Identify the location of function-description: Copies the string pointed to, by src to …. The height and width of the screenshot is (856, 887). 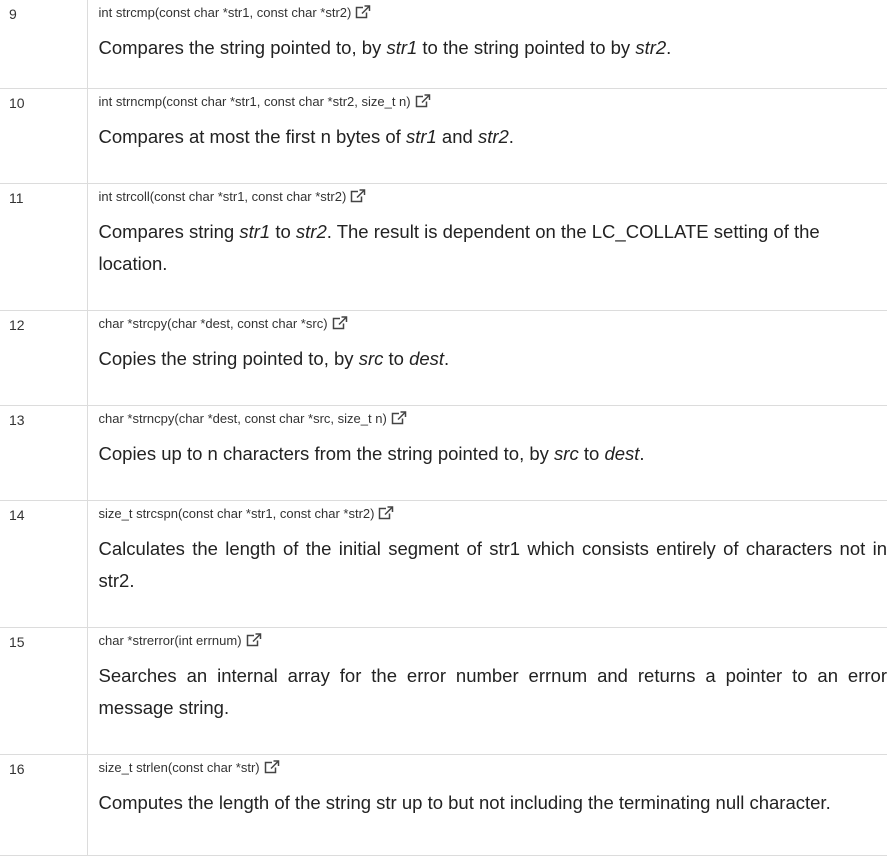
(493, 359).